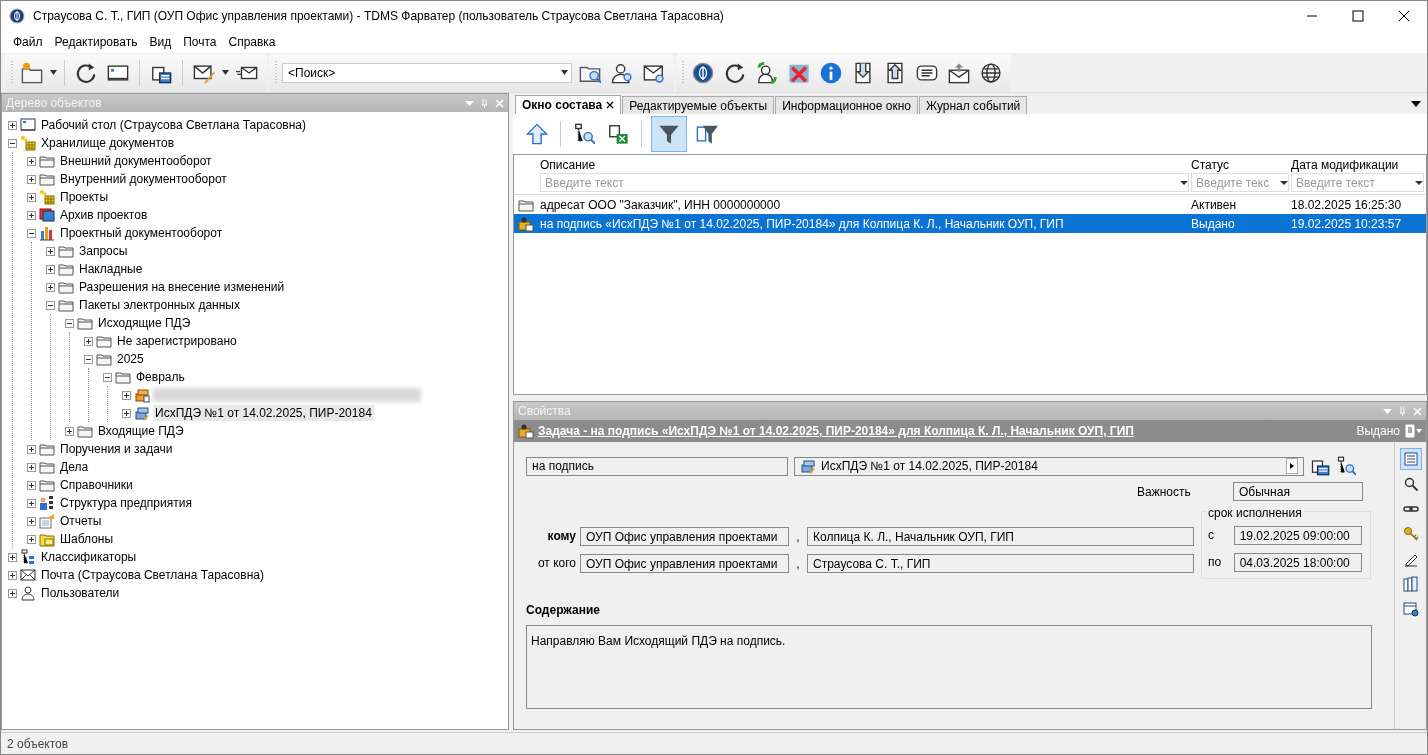 The width and height of the screenshot is (1428, 755). I want to click on content-field: Направляю Вам Исходящий ПДЭ на подпись., so click(949, 667).